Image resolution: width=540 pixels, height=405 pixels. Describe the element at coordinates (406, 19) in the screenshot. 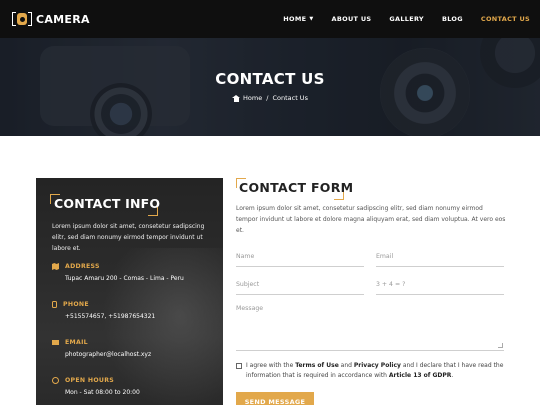

I see `nav-item-gallery: GALLERY` at that location.